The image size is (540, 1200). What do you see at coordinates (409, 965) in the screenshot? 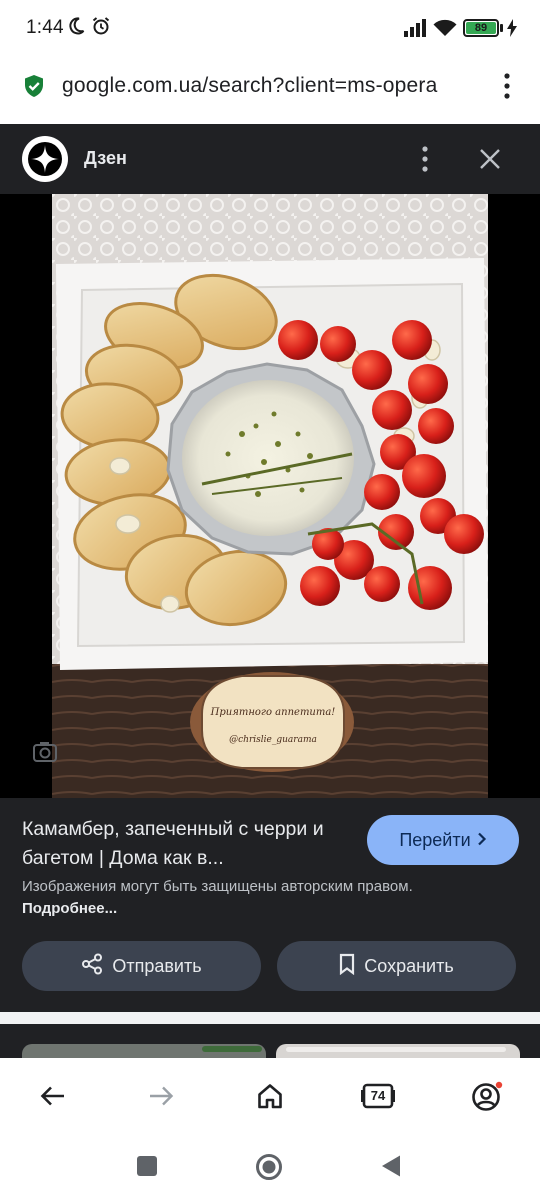
I see `save-label: Сохранить` at bounding box center [409, 965].